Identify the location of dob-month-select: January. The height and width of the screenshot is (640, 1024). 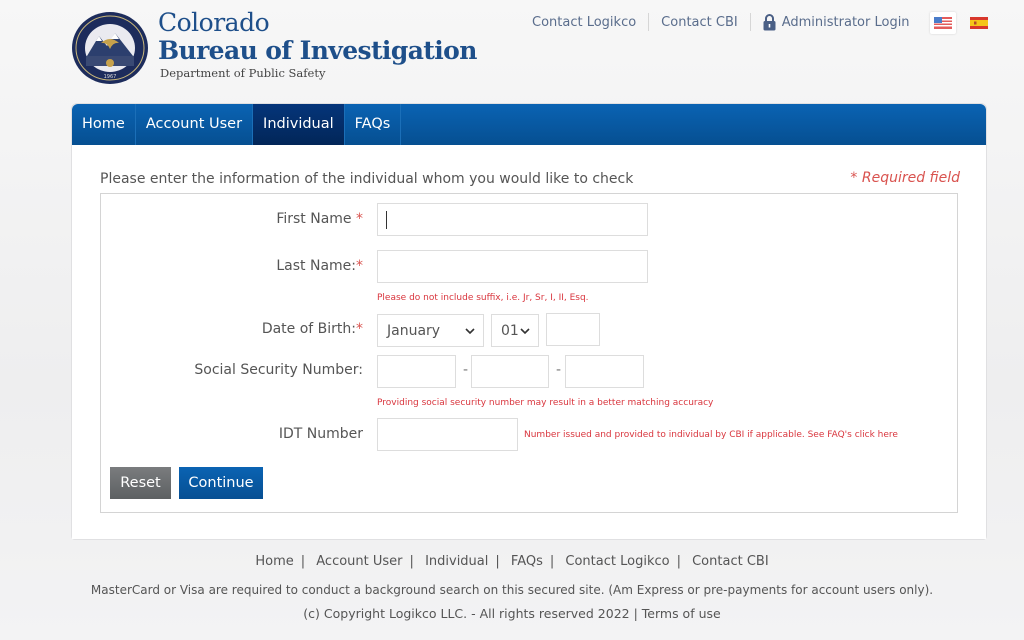
(430, 330).